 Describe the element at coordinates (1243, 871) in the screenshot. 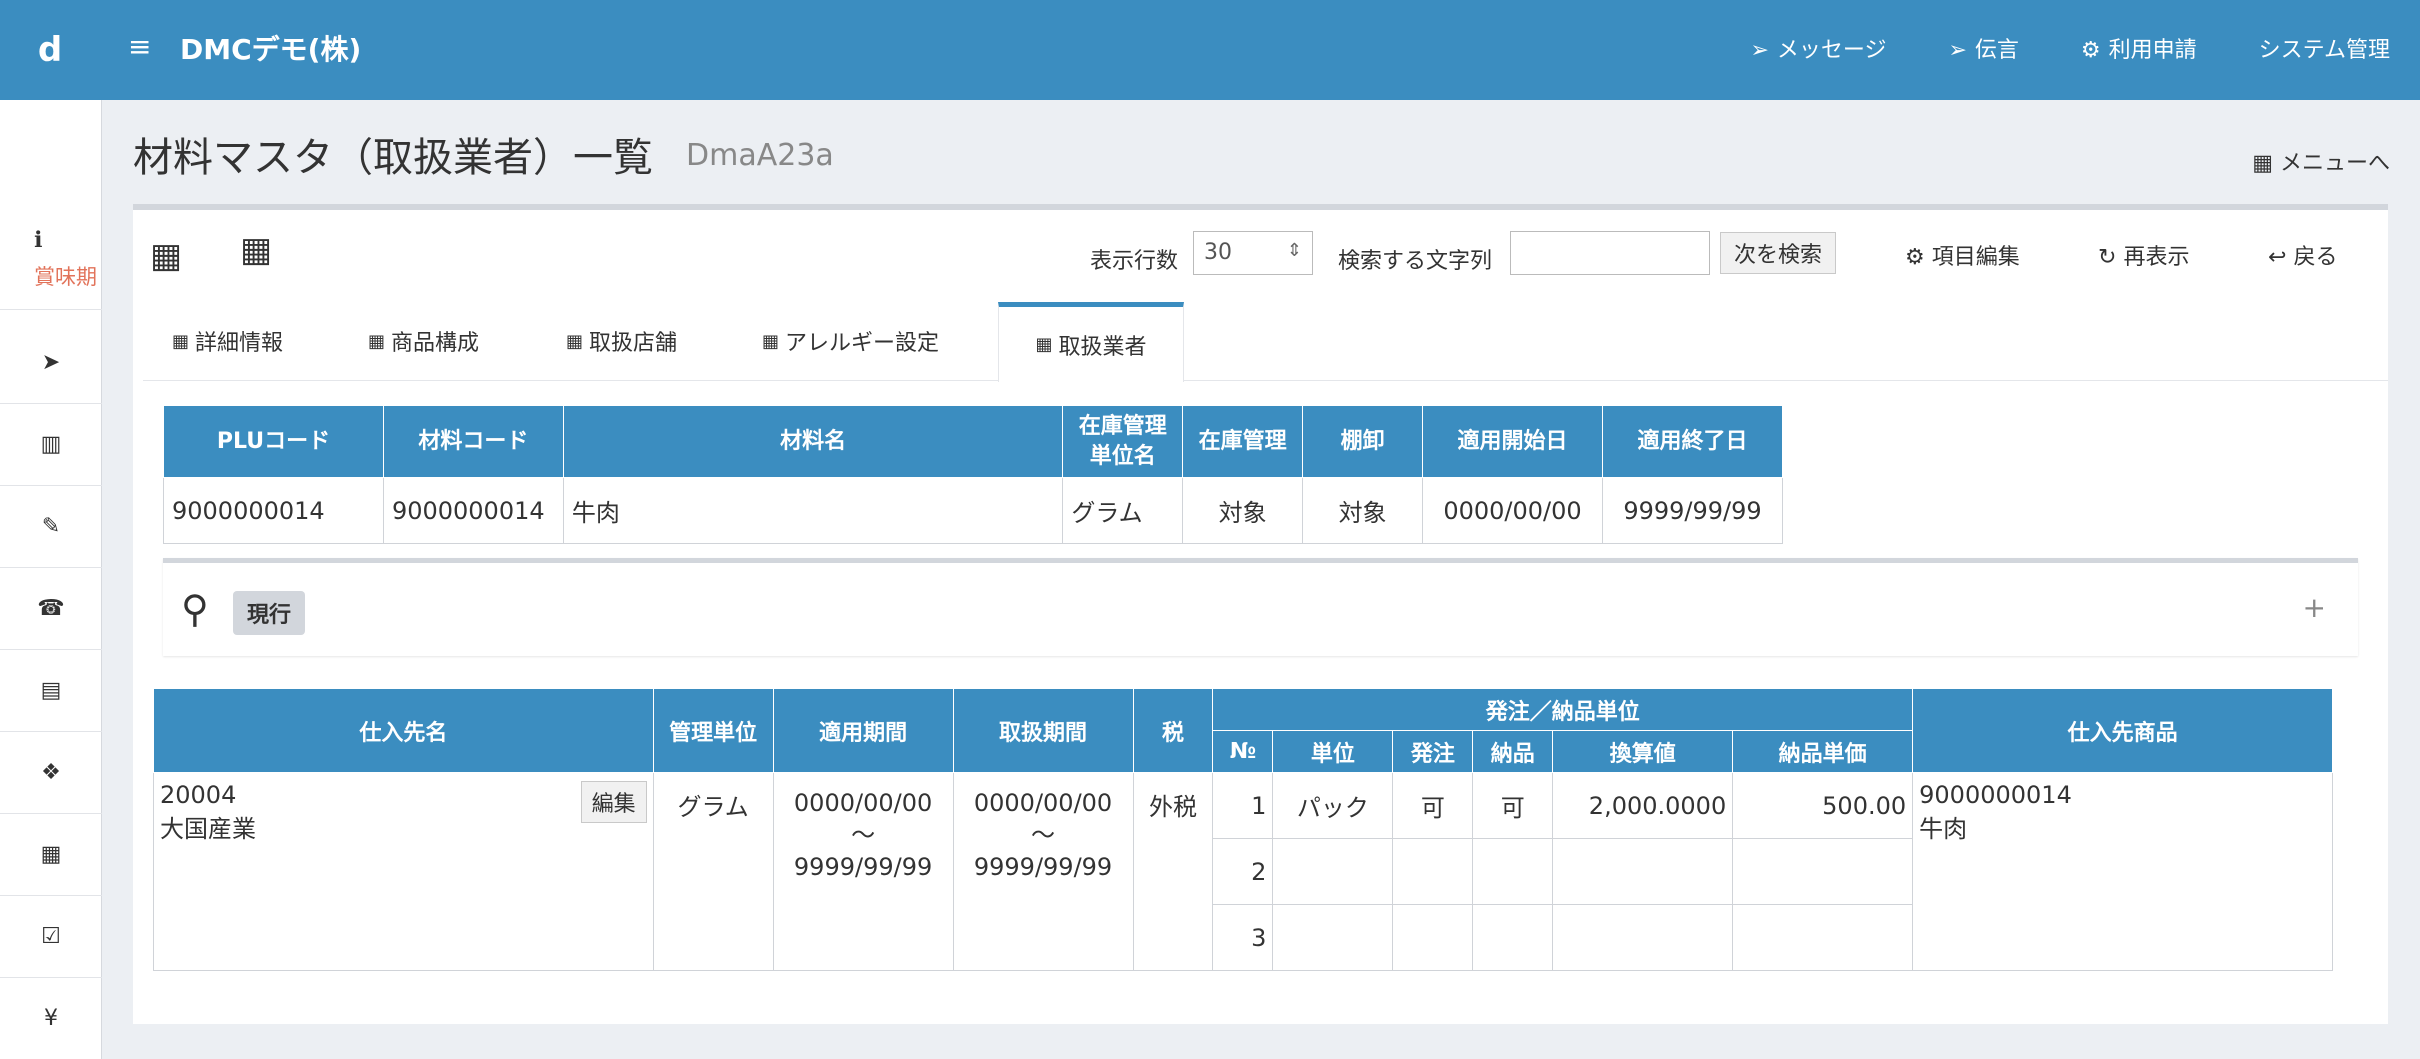

I see `cell-no: 2` at that location.